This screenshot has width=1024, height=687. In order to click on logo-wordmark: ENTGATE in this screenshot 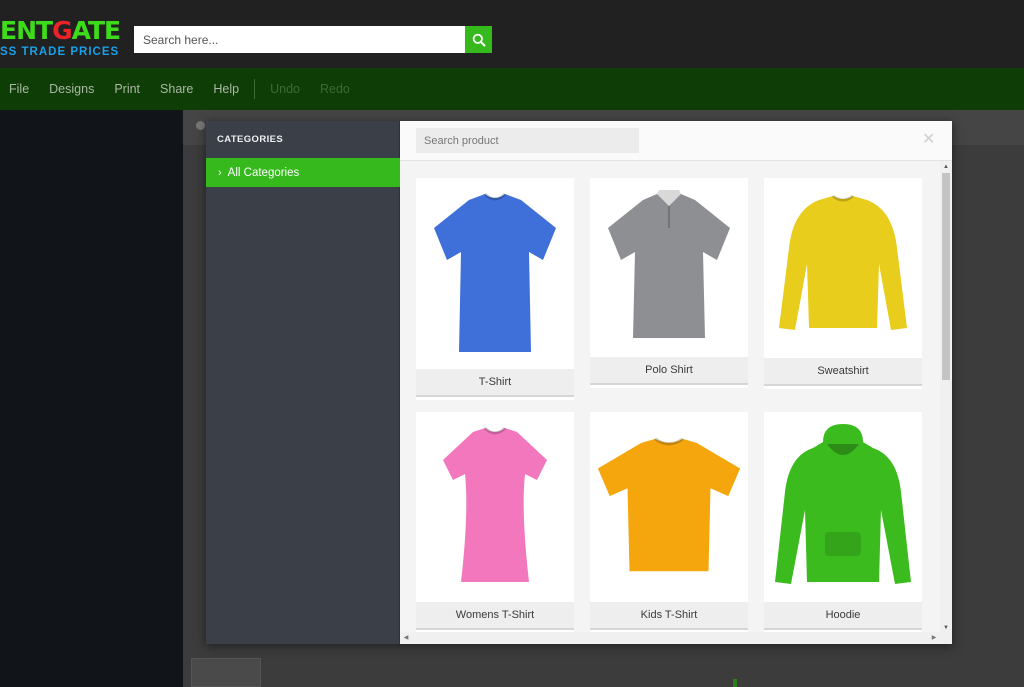, I will do `click(60, 31)`.